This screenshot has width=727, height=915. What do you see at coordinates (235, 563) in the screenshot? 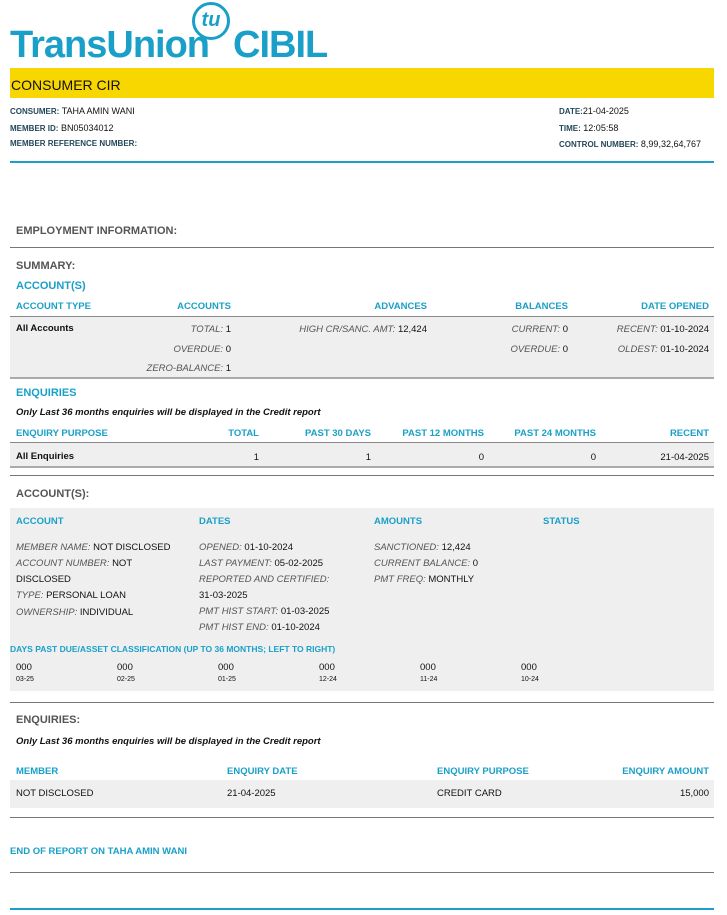
I see `label: LAST PAYMENT:` at bounding box center [235, 563].